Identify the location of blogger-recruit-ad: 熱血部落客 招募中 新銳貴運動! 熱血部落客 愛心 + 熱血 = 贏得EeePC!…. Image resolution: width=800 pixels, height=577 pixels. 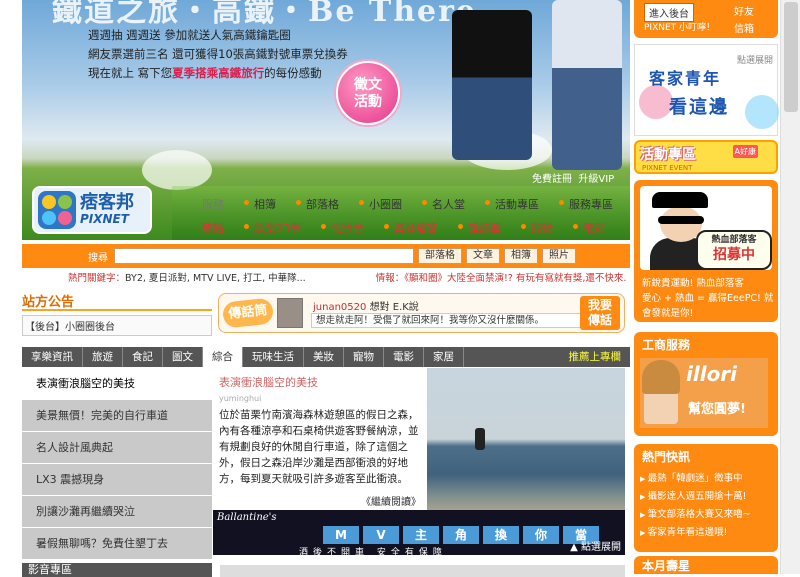
(706, 251).